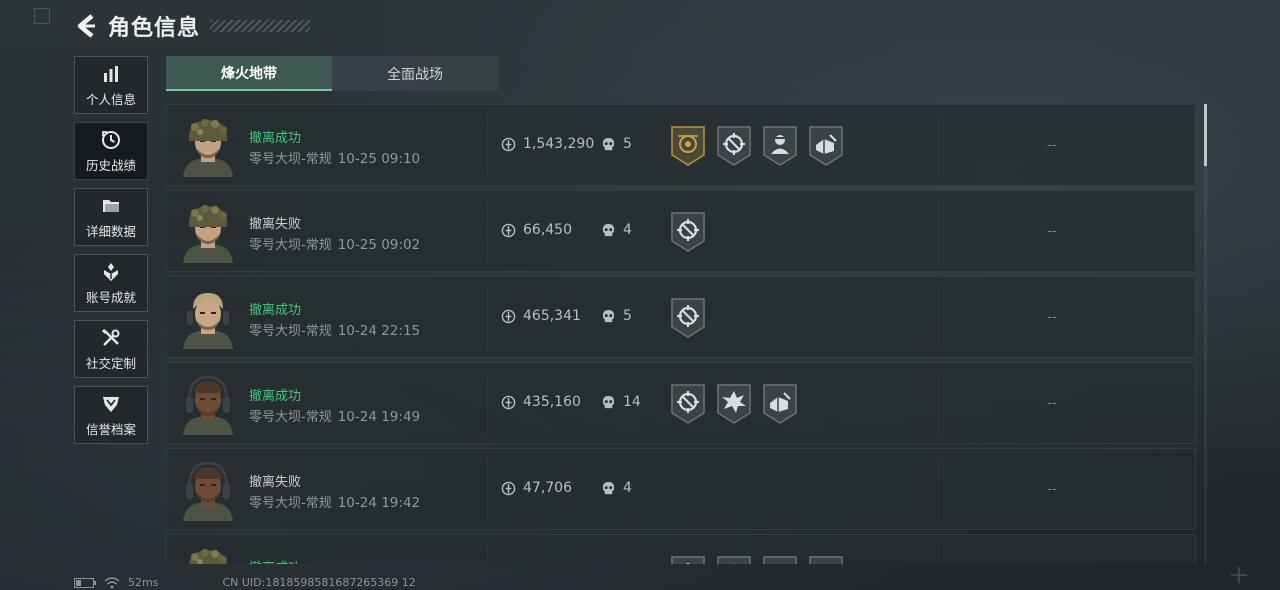 The image size is (1280, 590). I want to click on tab-1: 全面战场, so click(415, 73).